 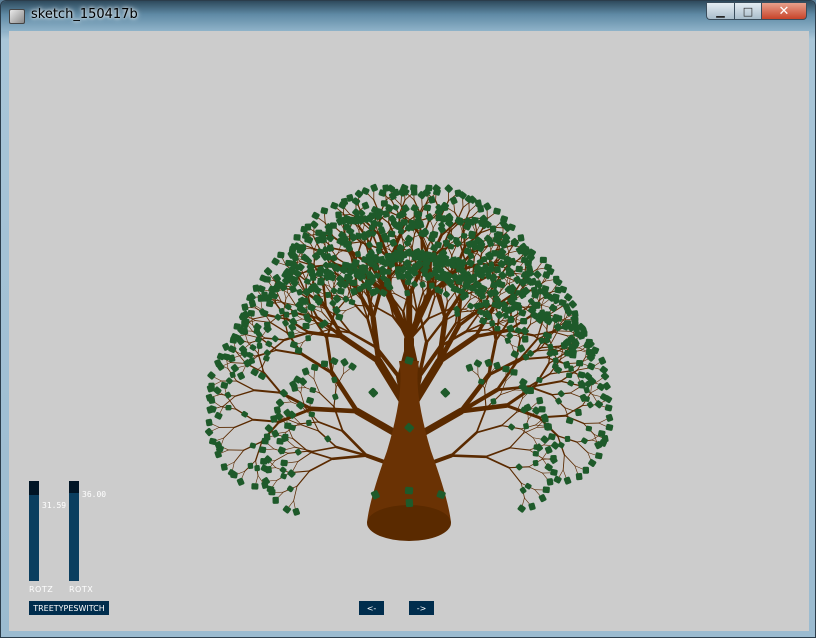 I want to click on rotx-slider, so click(x=74, y=531).